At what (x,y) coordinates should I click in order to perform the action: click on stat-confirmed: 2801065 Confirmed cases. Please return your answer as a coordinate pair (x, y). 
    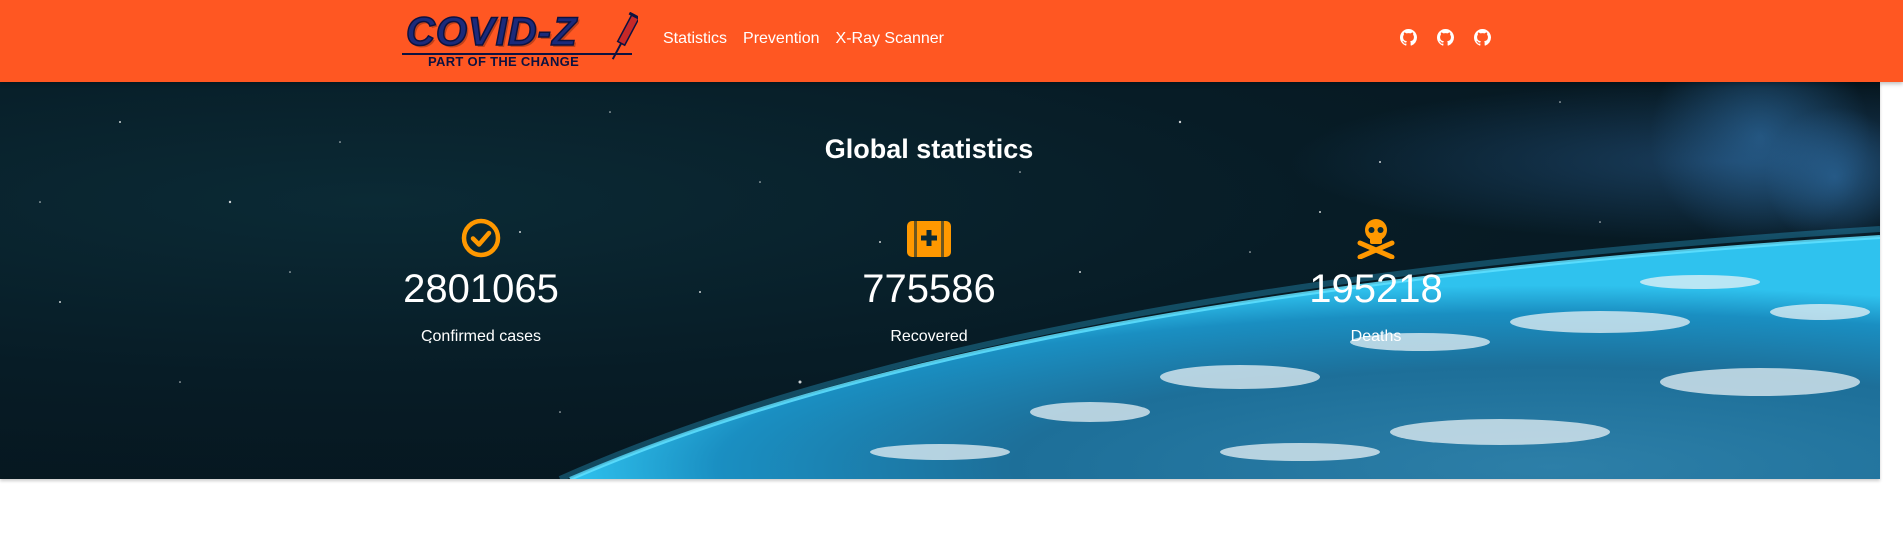
    Looking at the image, I should click on (481, 282).